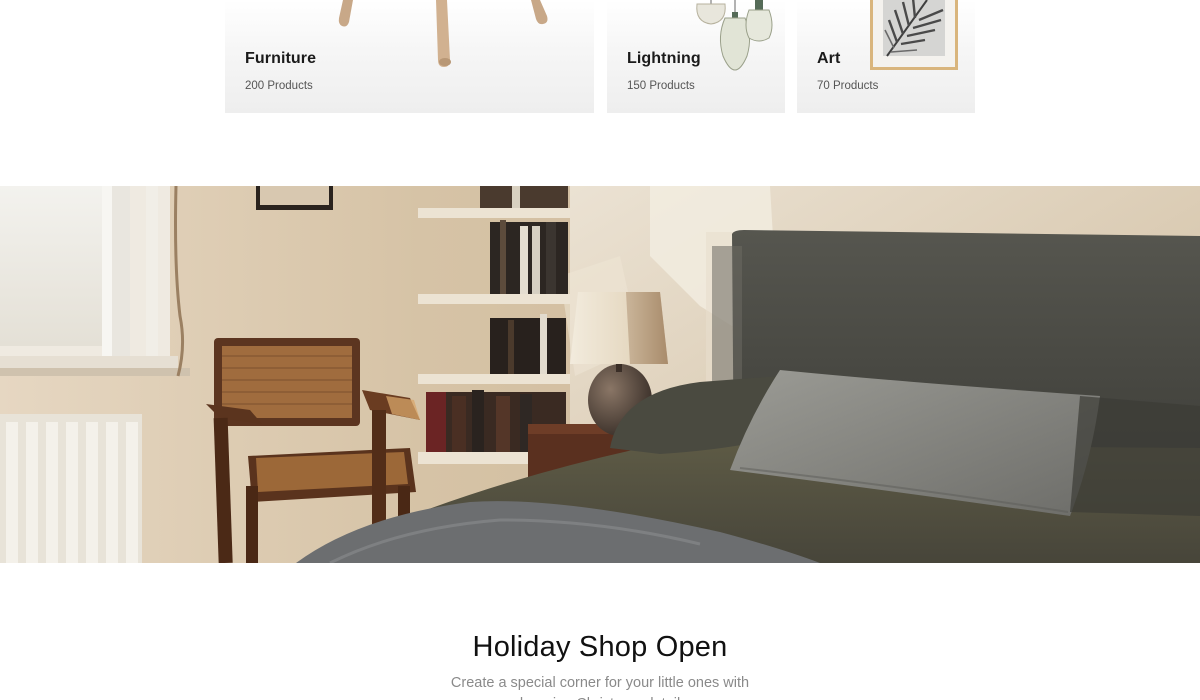 The height and width of the screenshot is (700, 1200). Describe the element at coordinates (886, 56) in the screenshot. I see `category-card-art: Art 70 Products` at that location.